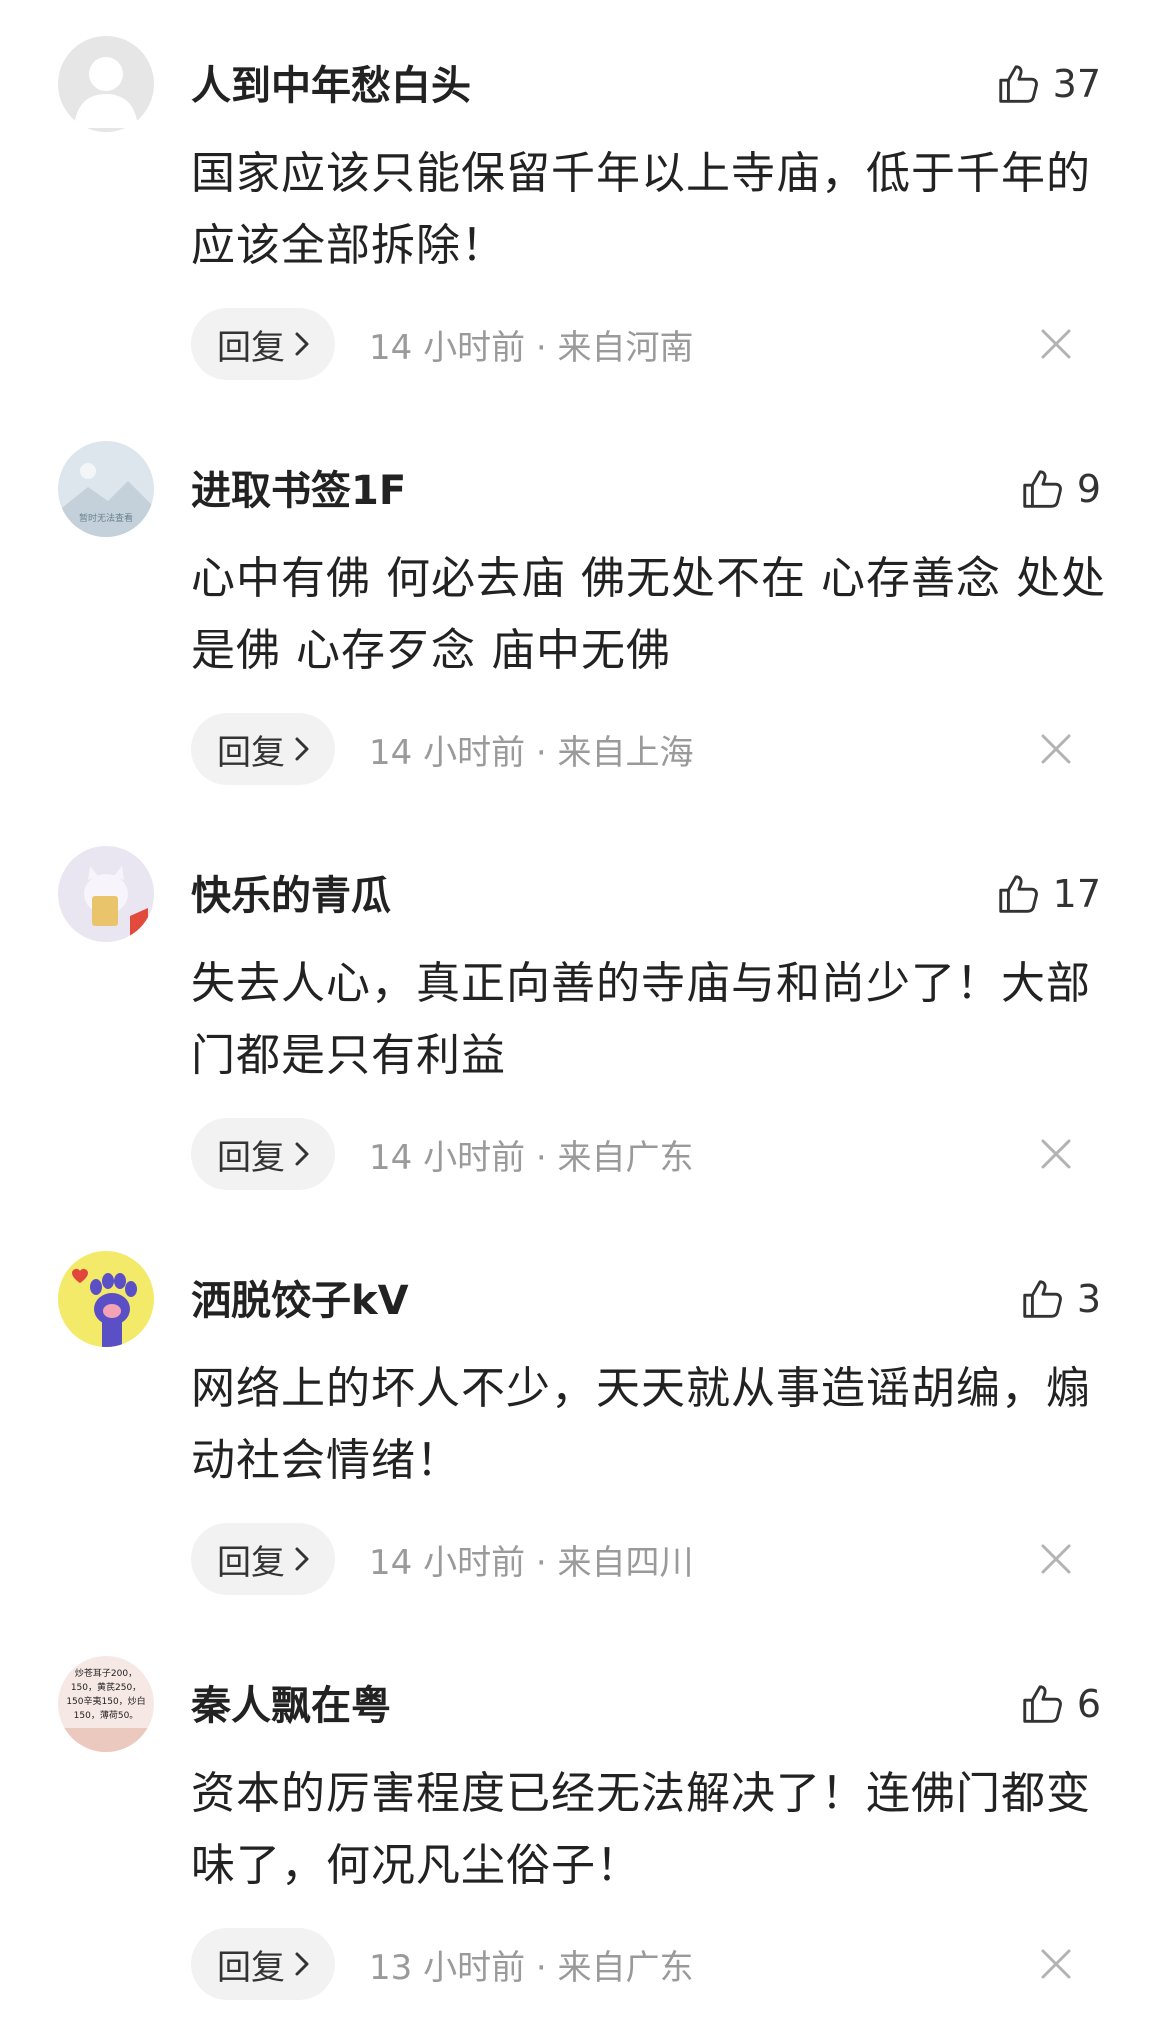 The height and width of the screenshot is (2025, 1169). I want to click on avatar-text-line: 150，薄荷50。, so click(106, 1715).